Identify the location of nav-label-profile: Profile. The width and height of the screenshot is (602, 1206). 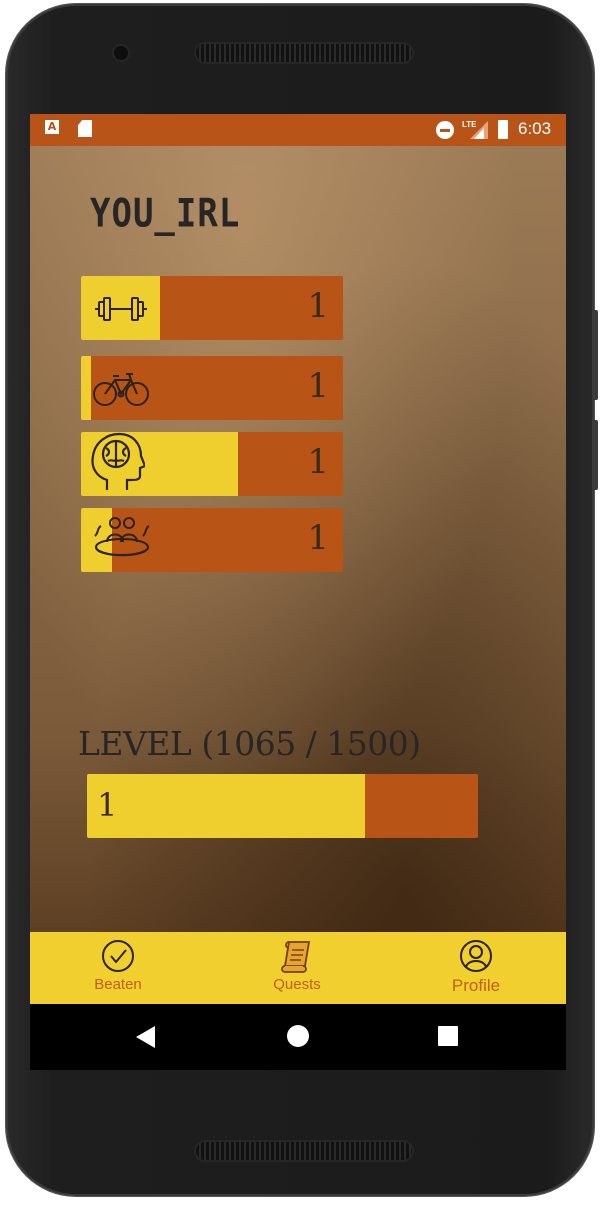
(476, 985).